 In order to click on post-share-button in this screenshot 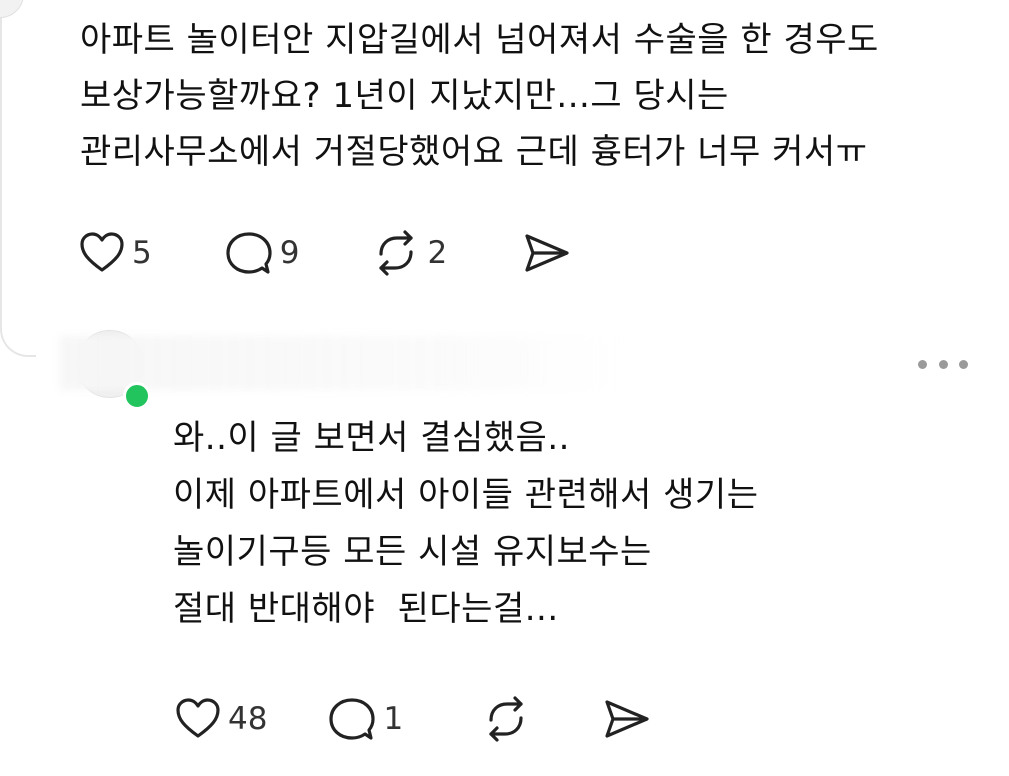, I will do `click(546, 253)`.